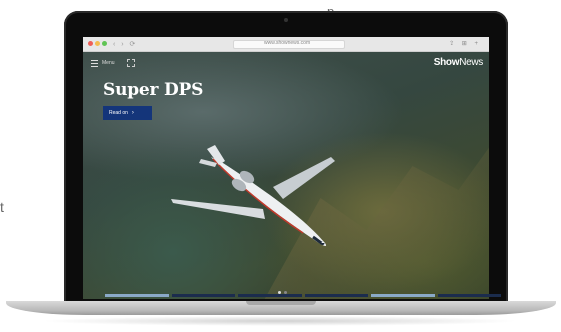 Image resolution: width=561 pixels, height=332 pixels. Describe the element at coordinates (2, 207) in the screenshot. I see `cropped-text-left: t` at that location.